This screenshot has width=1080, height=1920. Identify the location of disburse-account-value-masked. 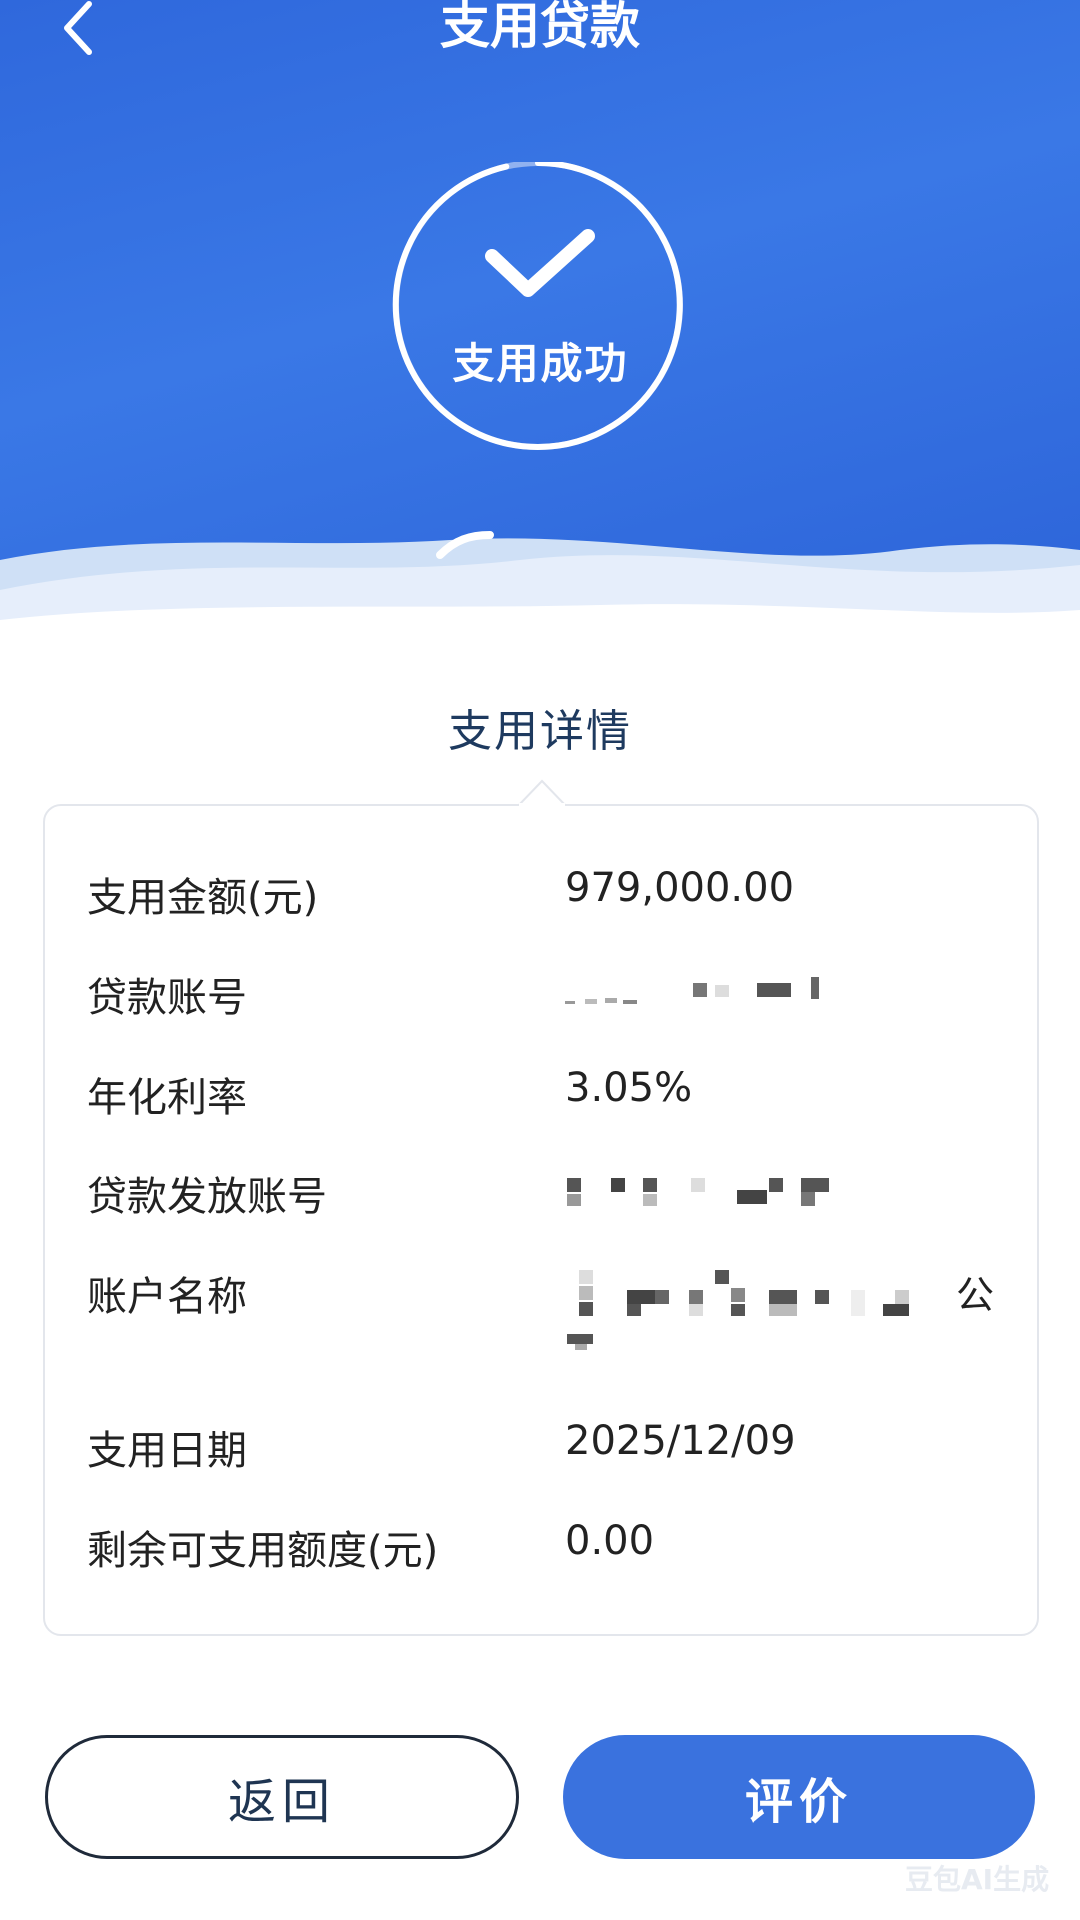
(698, 1192).